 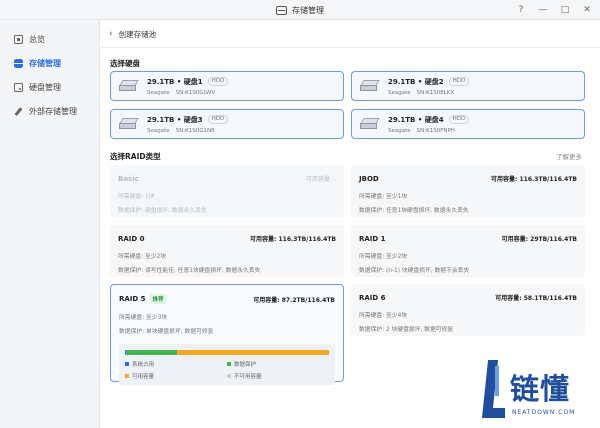 I want to click on sidebar-item-disks: 硬盘管理, so click(x=49, y=87).